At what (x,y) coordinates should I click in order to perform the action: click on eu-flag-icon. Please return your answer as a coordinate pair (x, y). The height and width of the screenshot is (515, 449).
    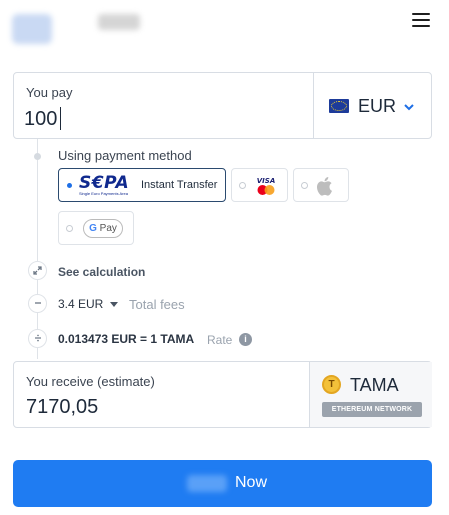
    Looking at the image, I should click on (339, 106).